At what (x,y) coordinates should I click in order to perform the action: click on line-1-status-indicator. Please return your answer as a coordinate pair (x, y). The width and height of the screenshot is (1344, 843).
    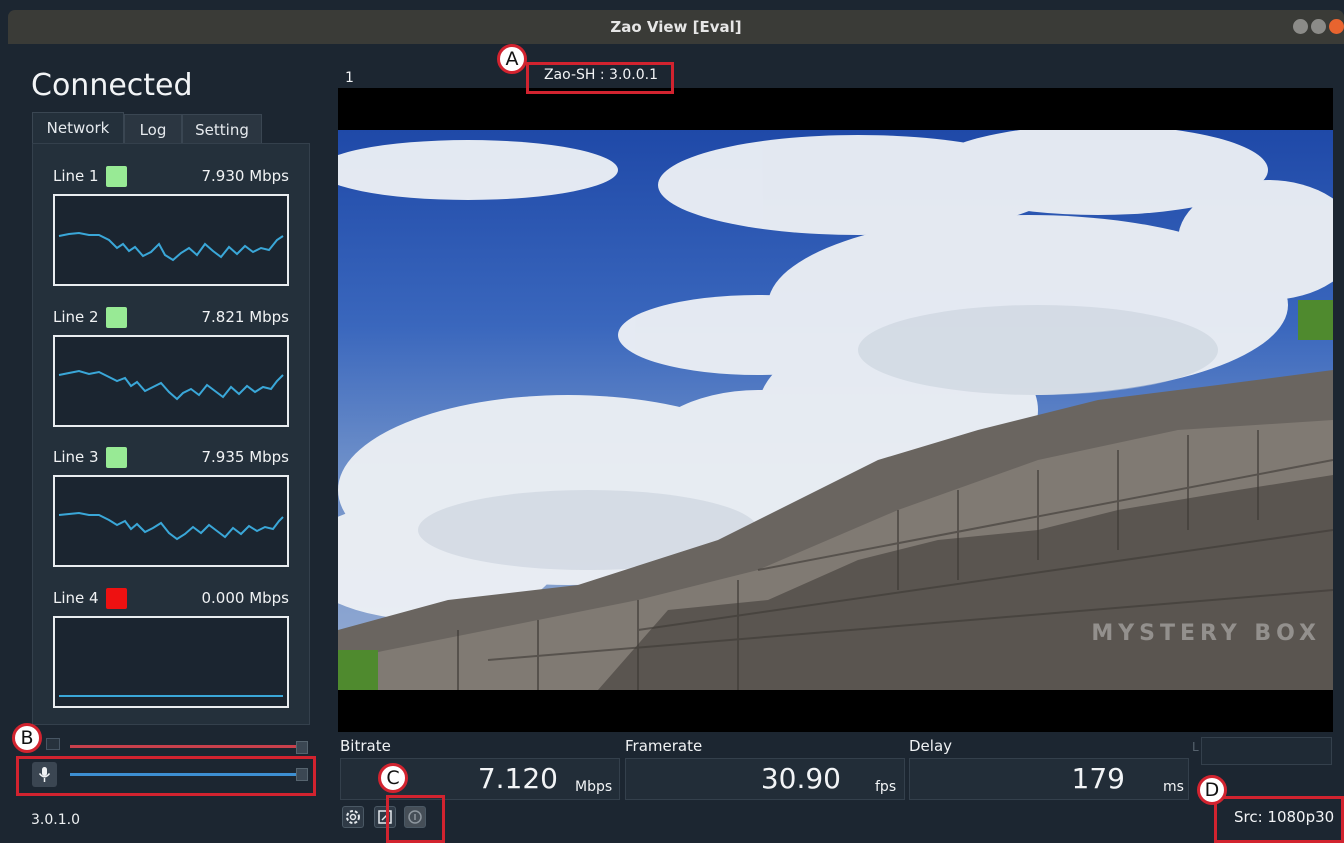
    Looking at the image, I should click on (116, 176).